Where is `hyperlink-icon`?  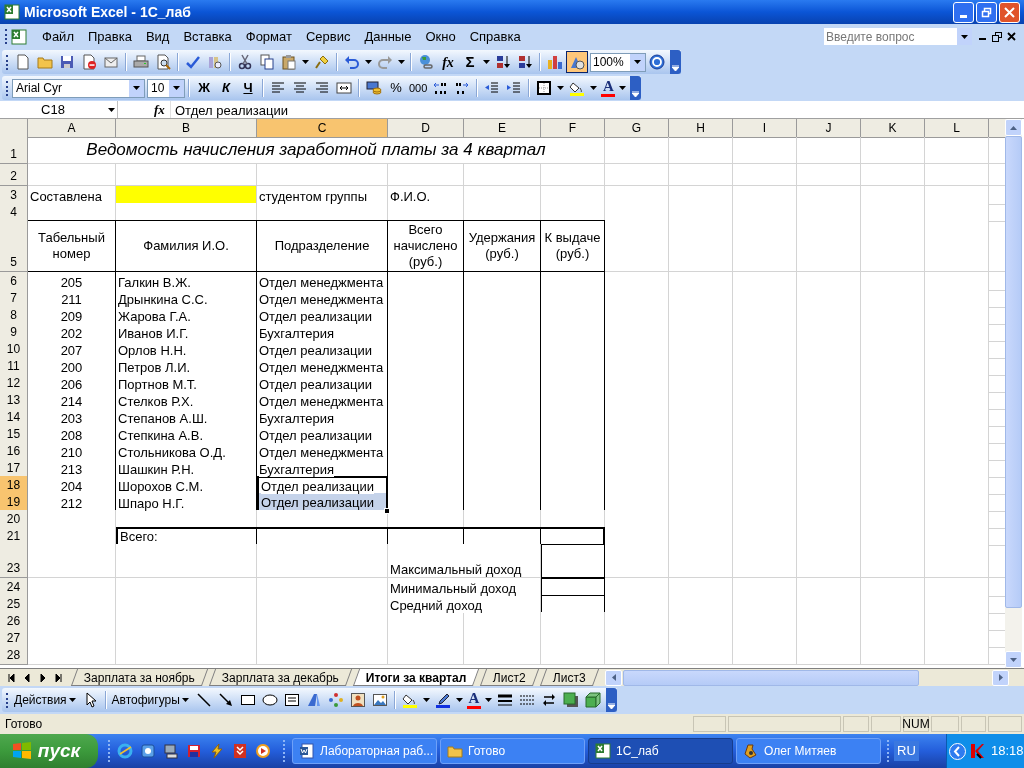
hyperlink-icon is located at coordinates (426, 62).